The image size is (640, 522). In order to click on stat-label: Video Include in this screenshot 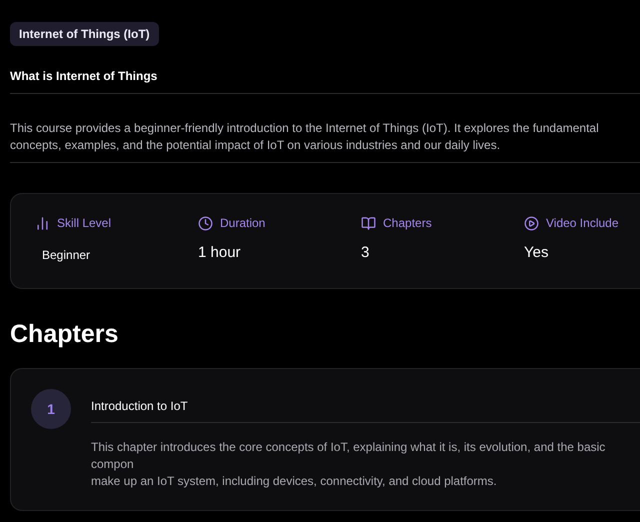, I will do `click(582, 223)`.